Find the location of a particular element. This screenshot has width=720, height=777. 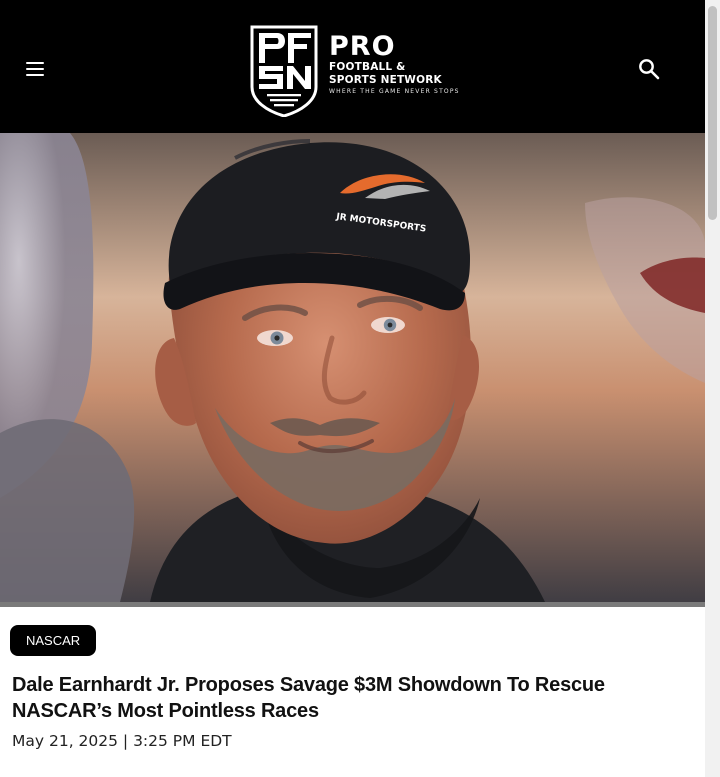

menu-button is located at coordinates (35, 68).